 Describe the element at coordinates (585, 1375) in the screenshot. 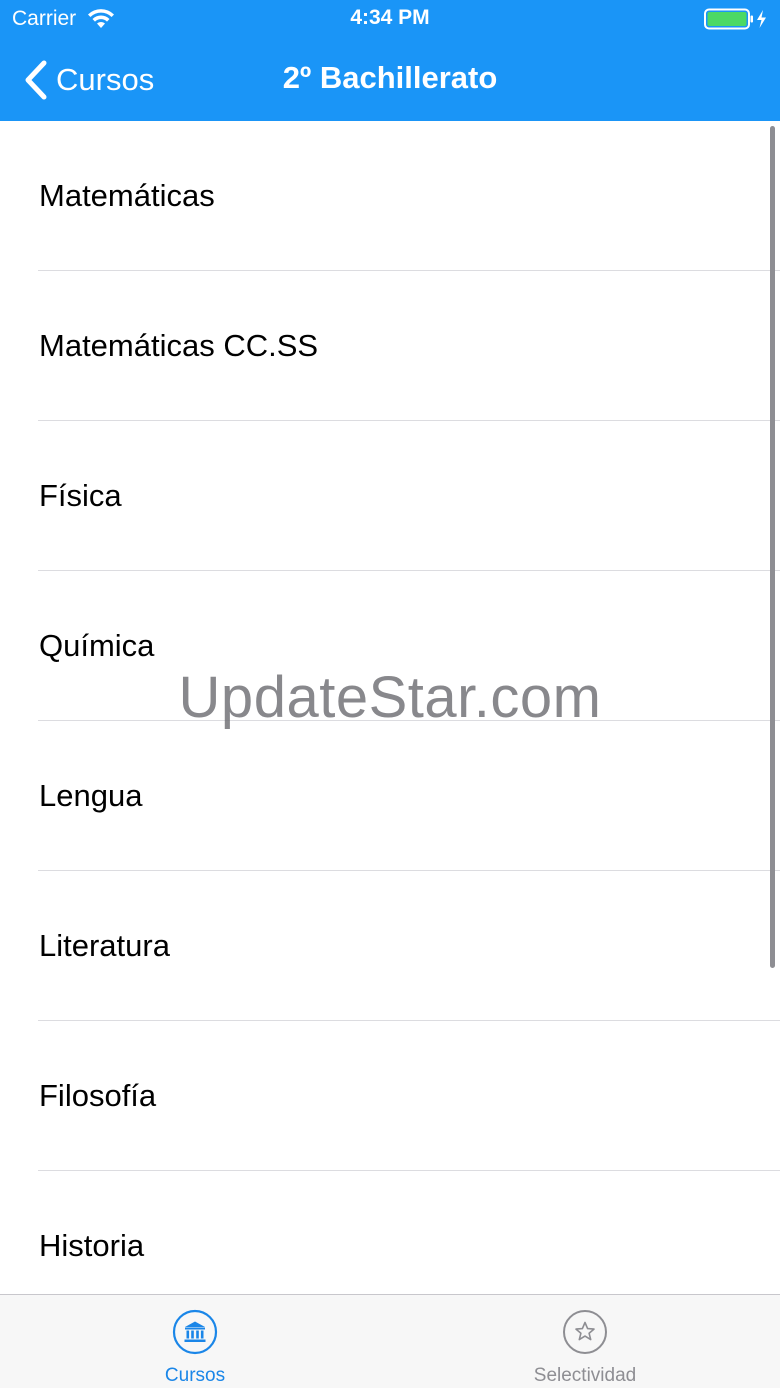

I see `tab-selectividad-label: Selectividad` at that location.